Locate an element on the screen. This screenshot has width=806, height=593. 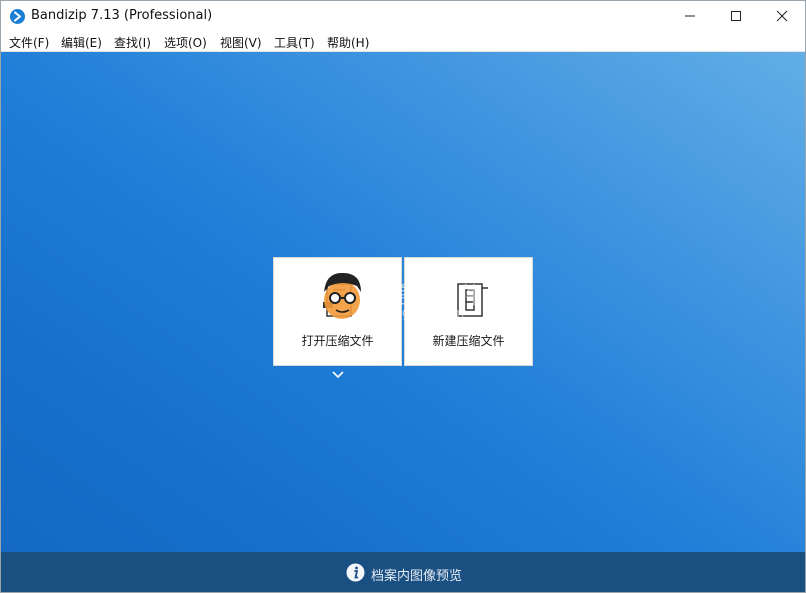
open-archive-icon is located at coordinates (337, 300).